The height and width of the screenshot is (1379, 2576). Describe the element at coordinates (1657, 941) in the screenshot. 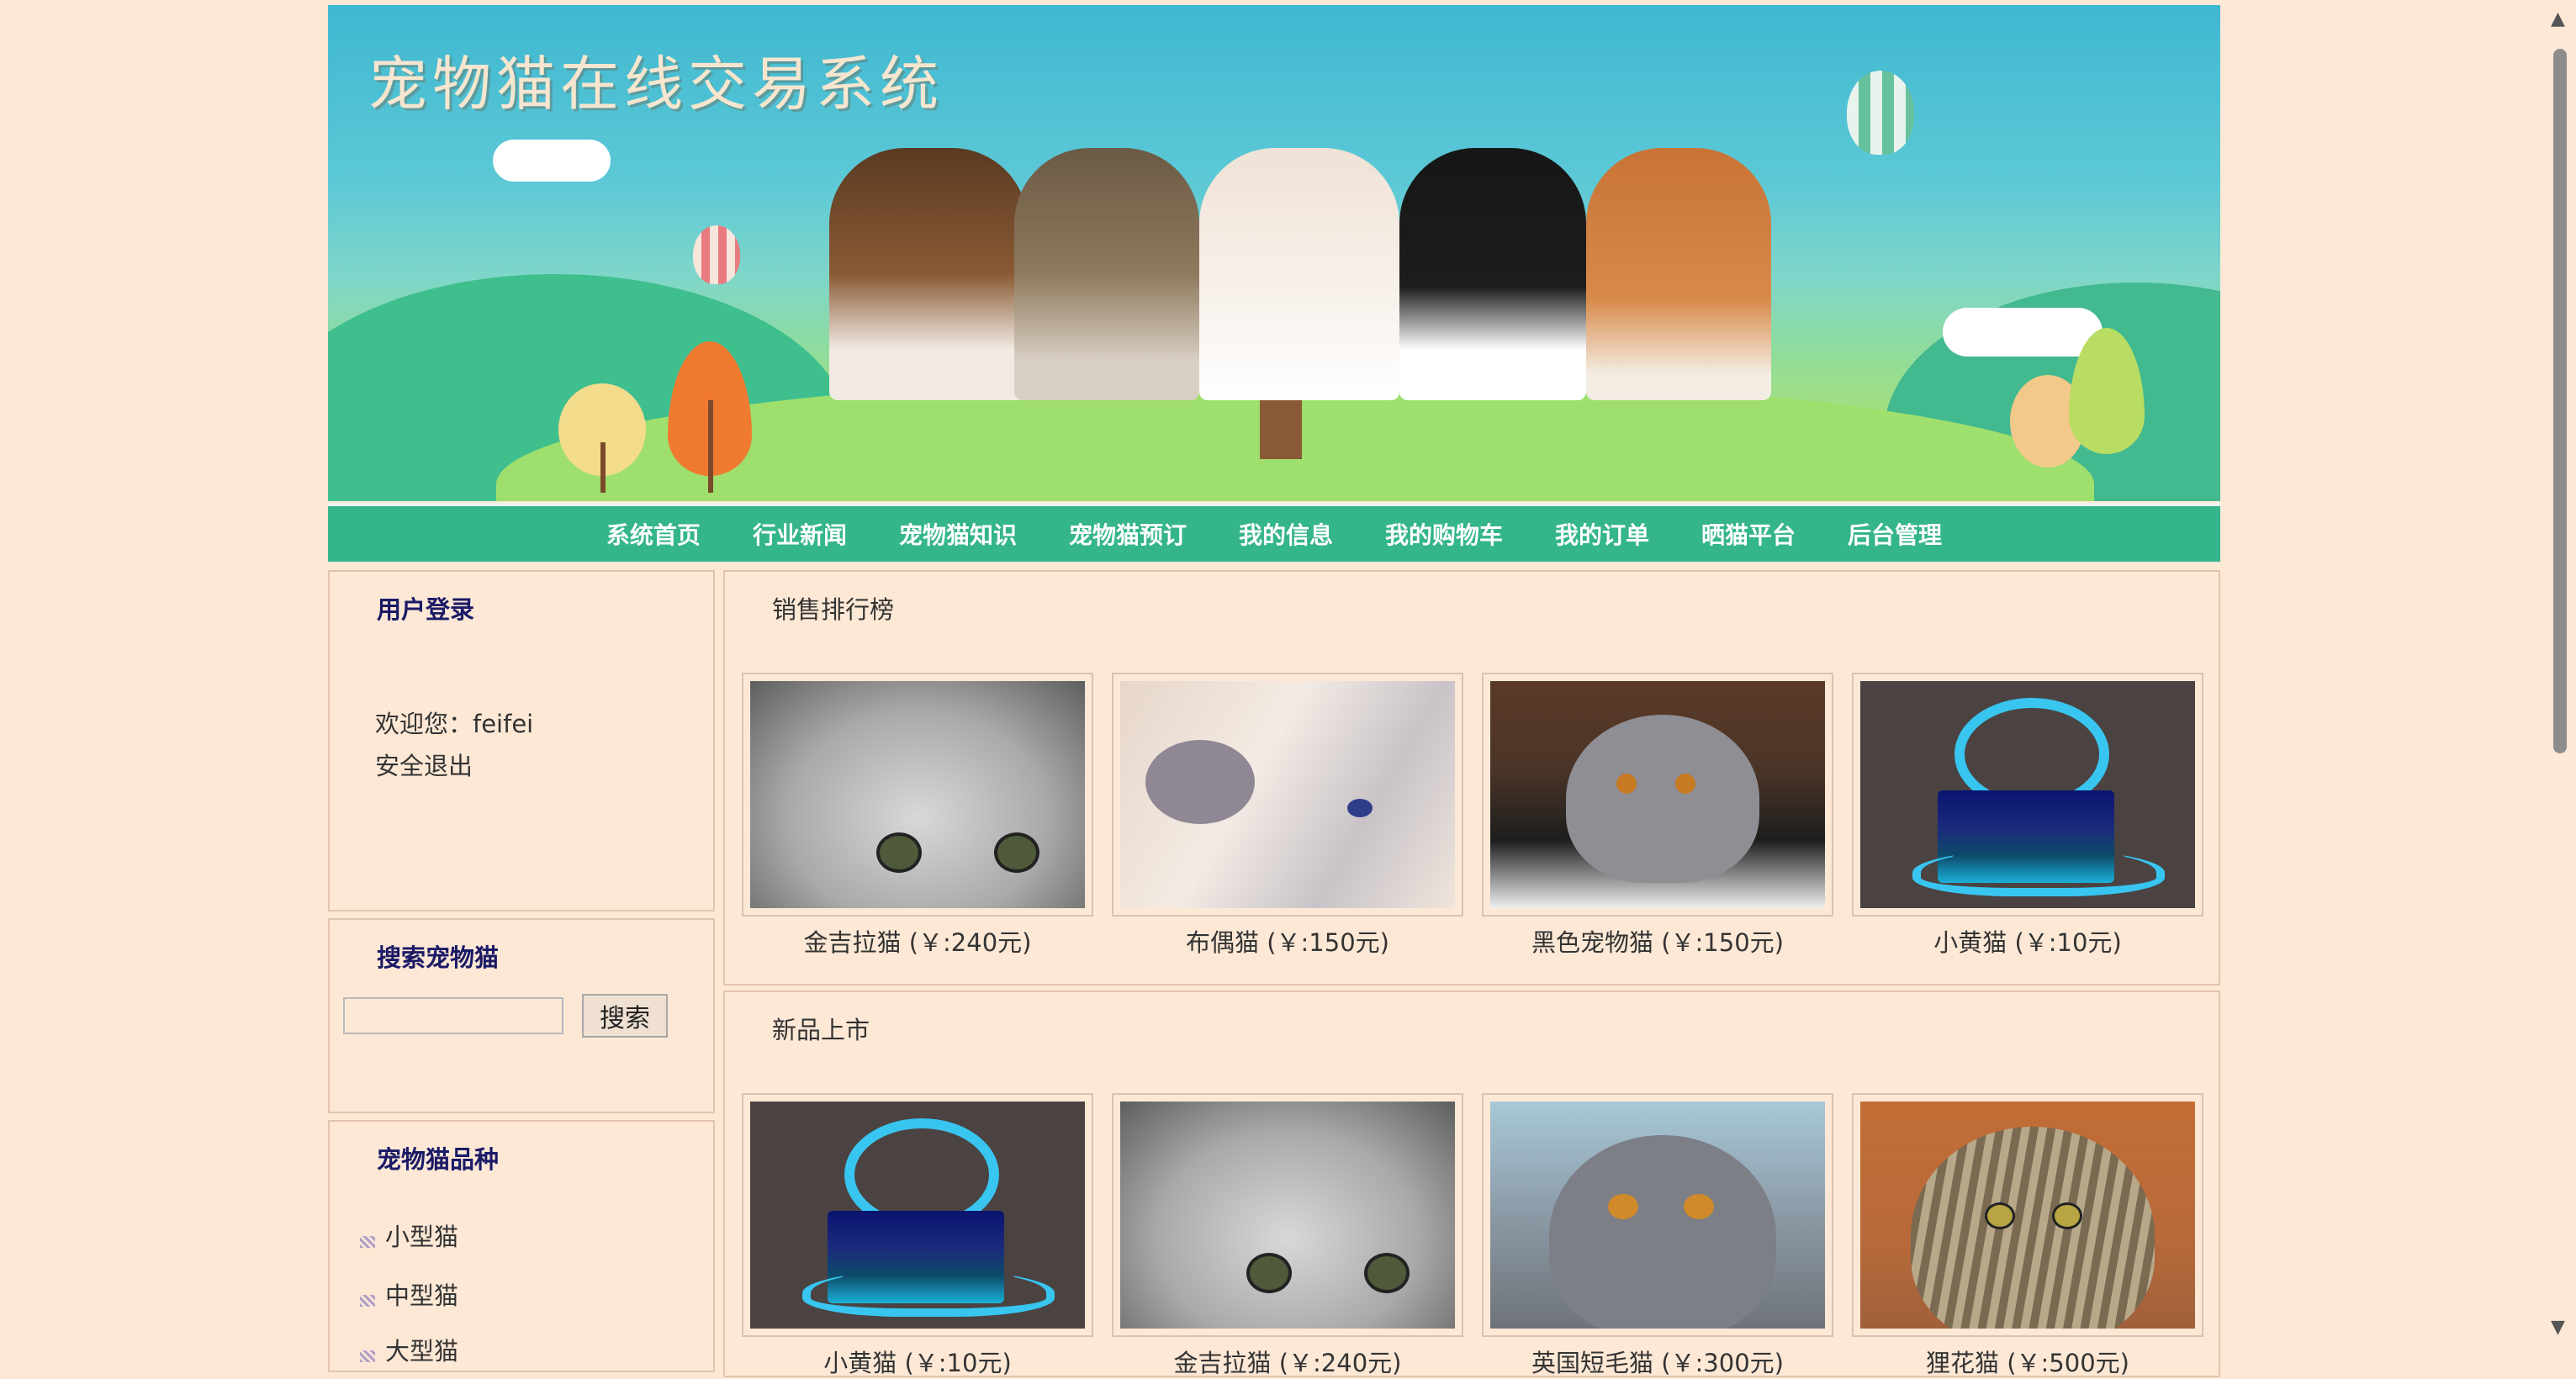

I see `product-caption: 黑色宠物猫 (￥:150元)` at that location.